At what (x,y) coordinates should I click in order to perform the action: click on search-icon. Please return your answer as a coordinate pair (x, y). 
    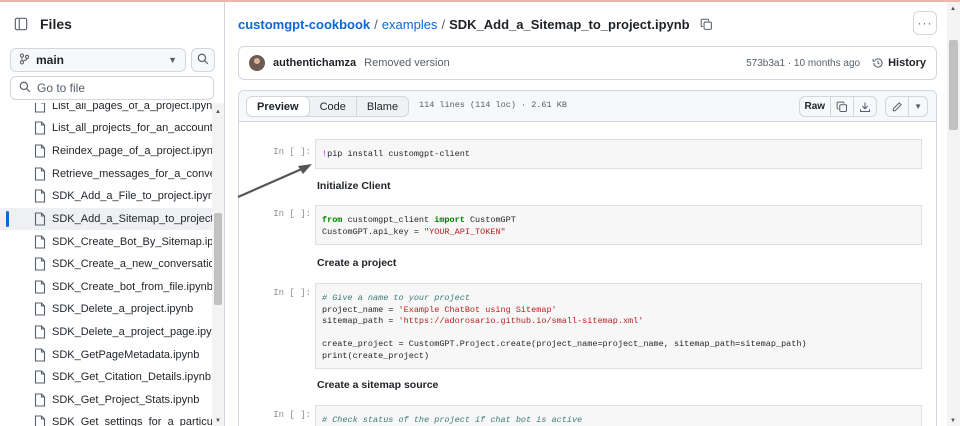
    Looking at the image, I should click on (203, 60).